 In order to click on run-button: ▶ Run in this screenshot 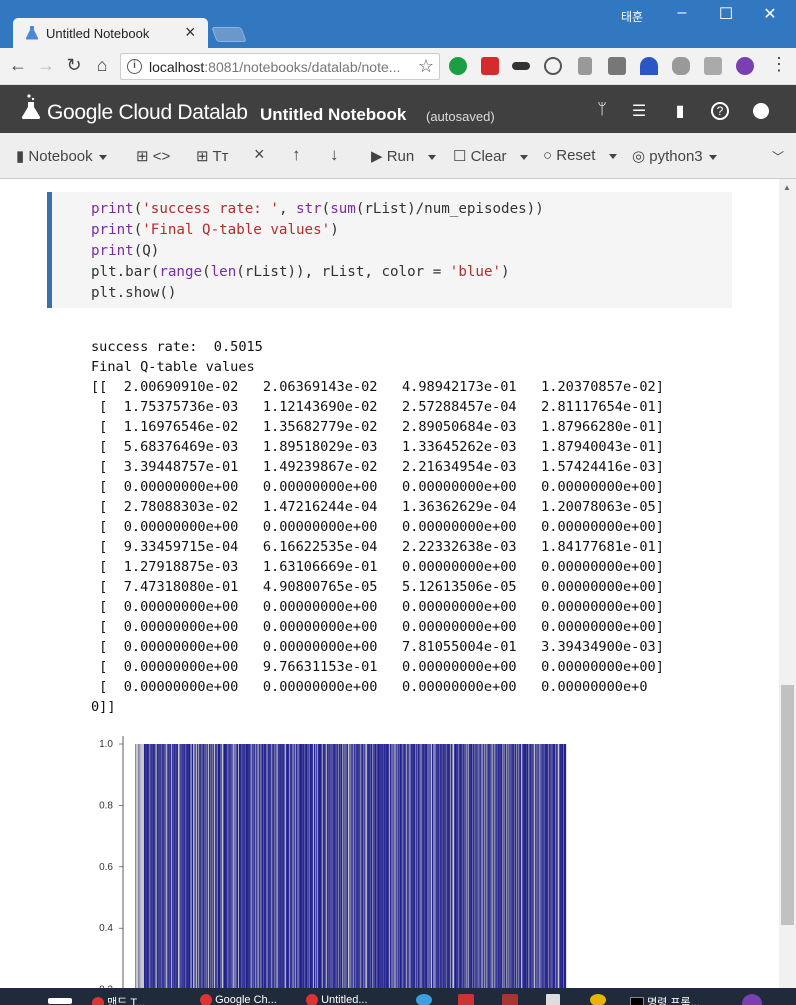, I will do `click(404, 156)`.